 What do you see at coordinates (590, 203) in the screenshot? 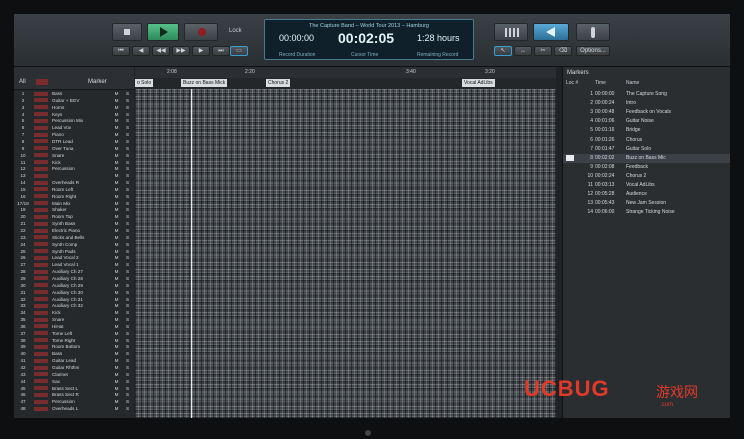
I see `marker-number: 13` at bounding box center [590, 203].